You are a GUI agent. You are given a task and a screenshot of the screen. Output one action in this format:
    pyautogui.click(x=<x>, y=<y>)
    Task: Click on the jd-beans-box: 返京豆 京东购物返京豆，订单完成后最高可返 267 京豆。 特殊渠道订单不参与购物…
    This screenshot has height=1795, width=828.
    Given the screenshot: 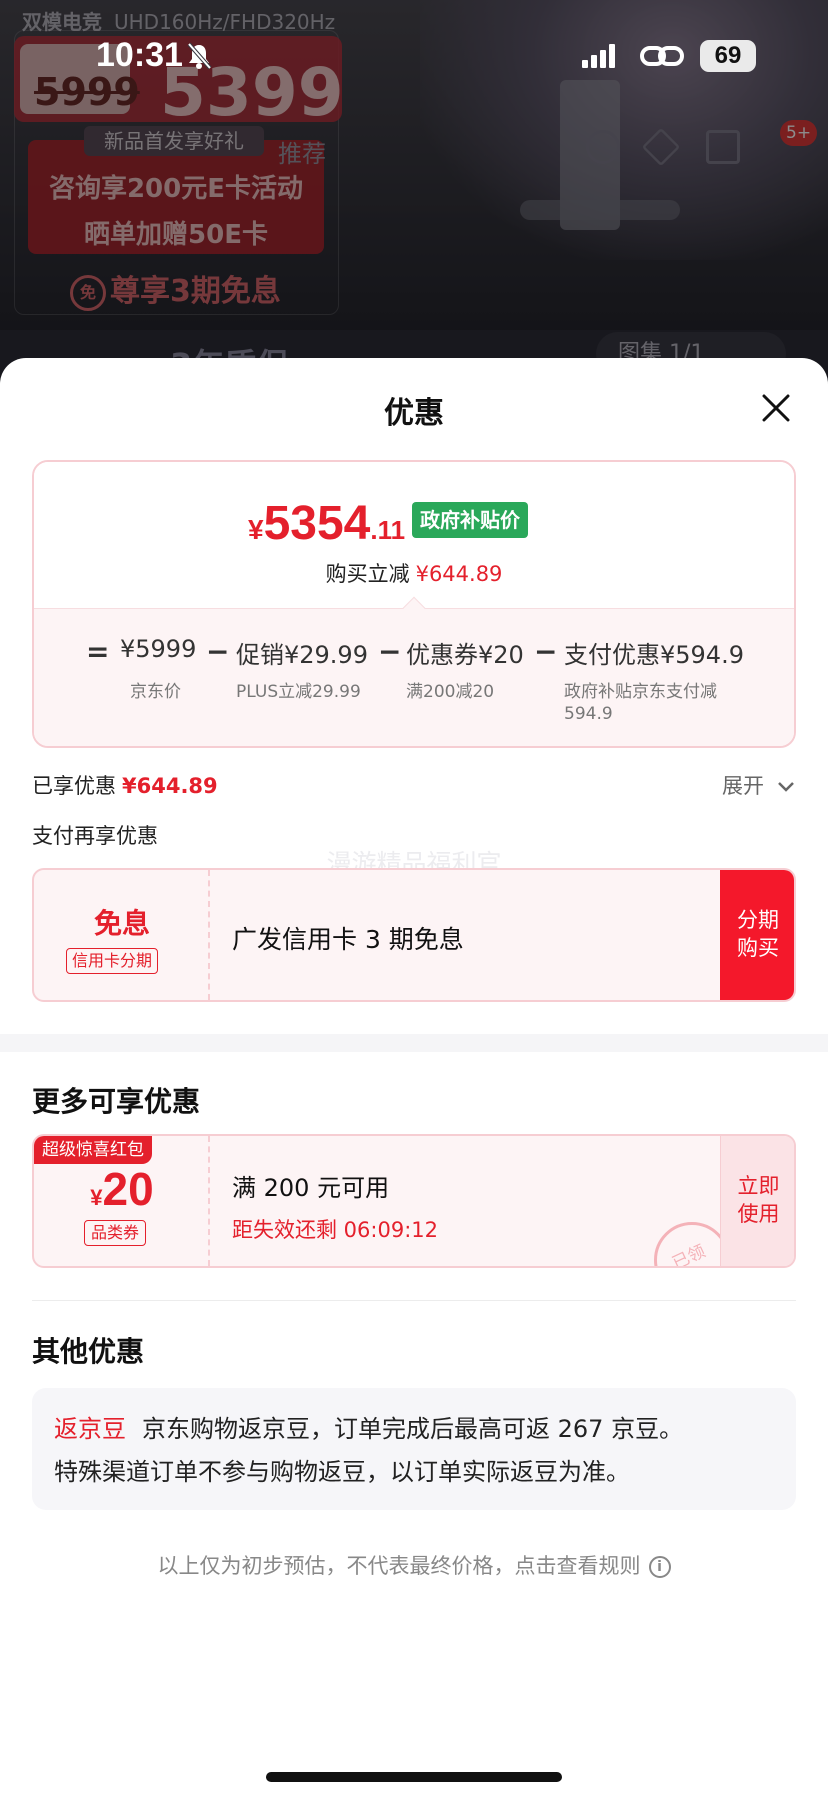 What is the action you would take?
    pyautogui.click(x=414, y=1449)
    